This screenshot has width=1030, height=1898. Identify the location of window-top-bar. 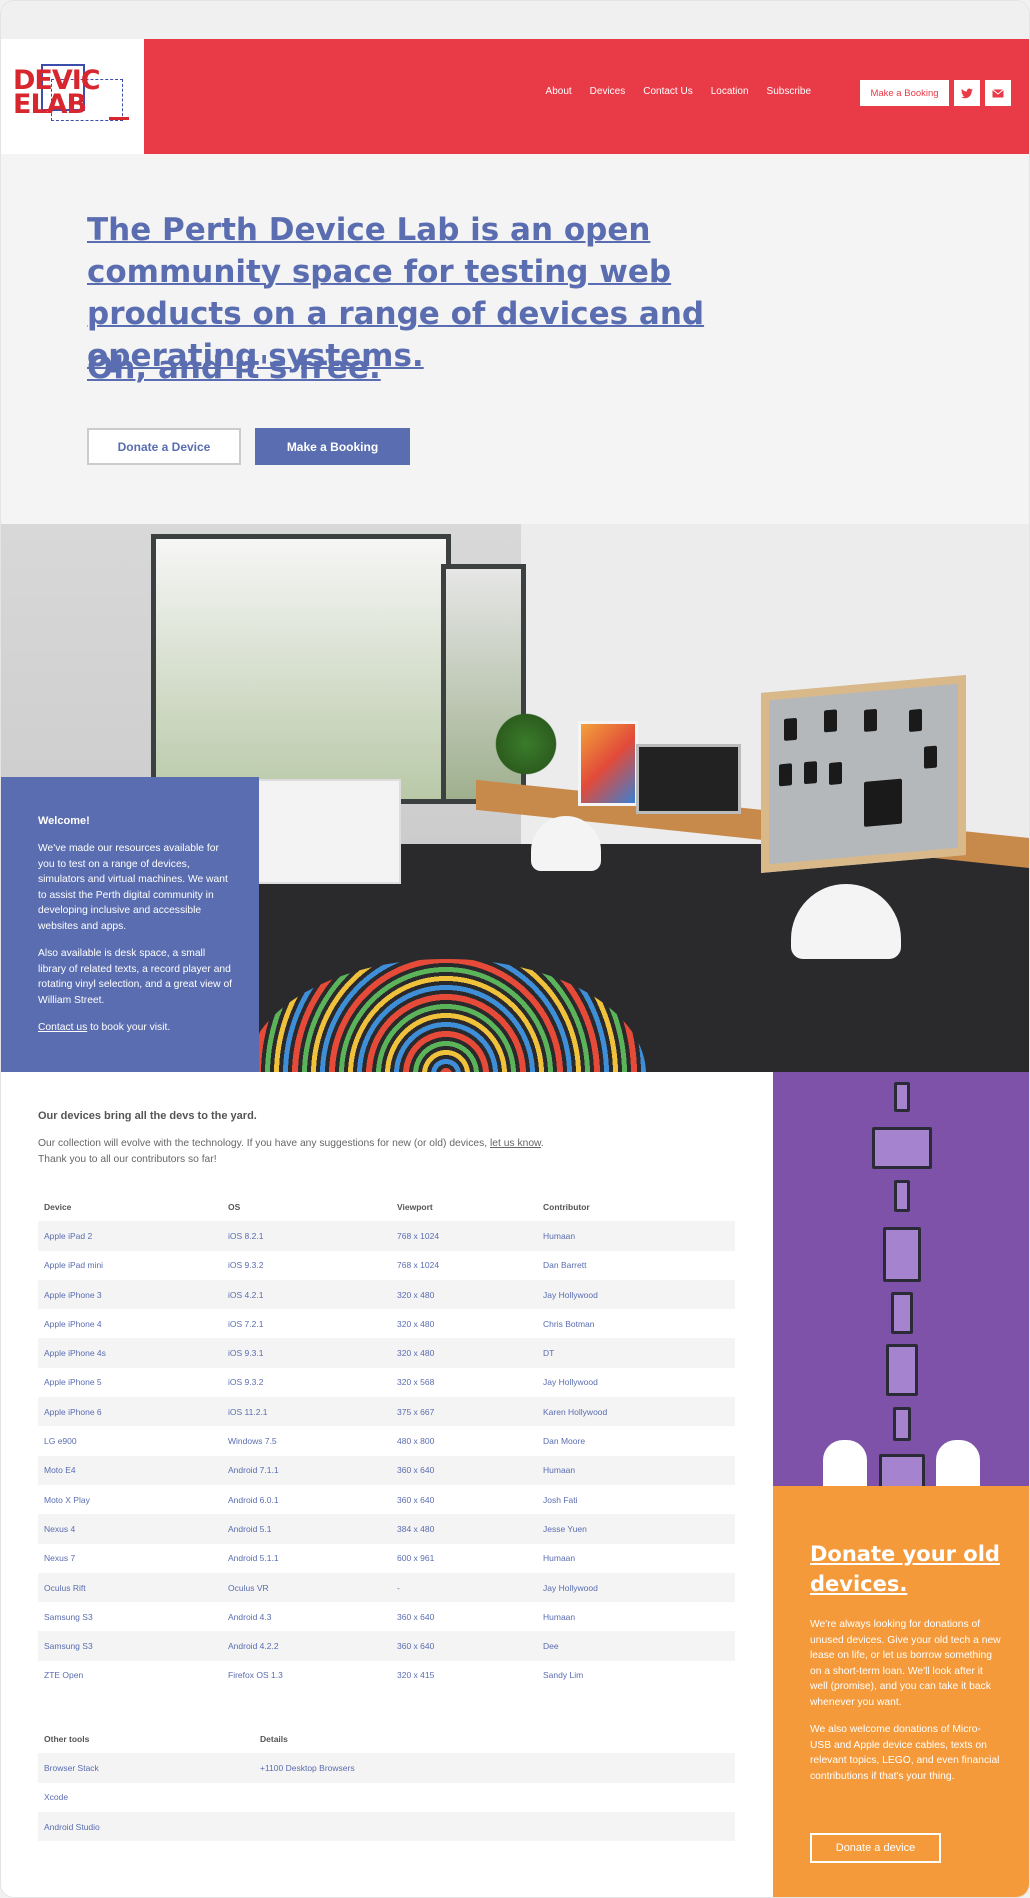
(515, 20).